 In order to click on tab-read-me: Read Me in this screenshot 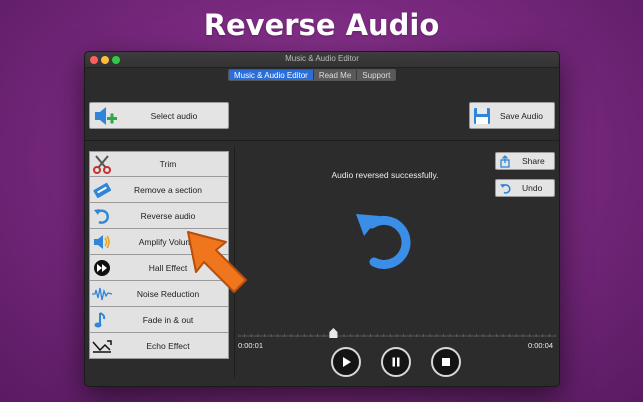, I will do `click(335, 75)`.